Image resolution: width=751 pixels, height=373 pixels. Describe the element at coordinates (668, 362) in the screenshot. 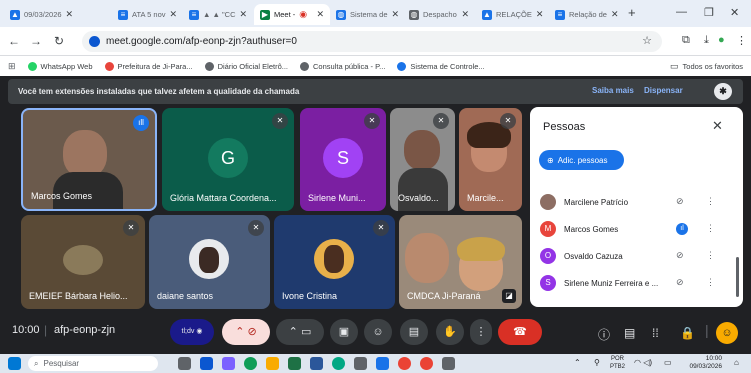

I see `battery-icon: ▭` at that location.